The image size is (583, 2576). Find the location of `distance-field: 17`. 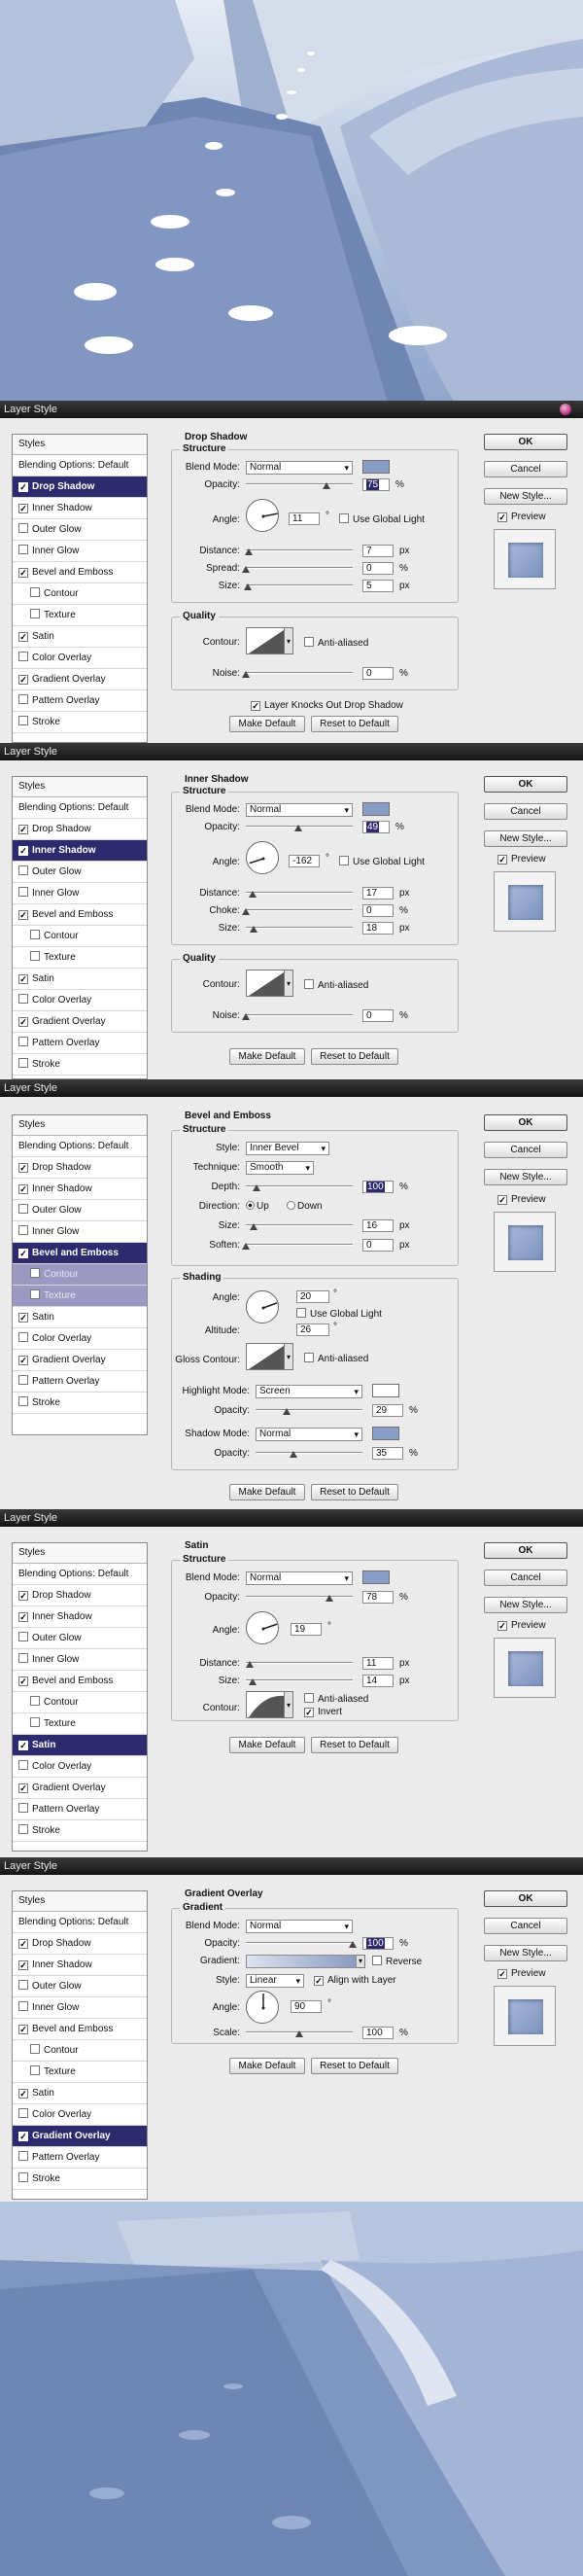

distance-field: 17 is located at coordinates (378, 894).